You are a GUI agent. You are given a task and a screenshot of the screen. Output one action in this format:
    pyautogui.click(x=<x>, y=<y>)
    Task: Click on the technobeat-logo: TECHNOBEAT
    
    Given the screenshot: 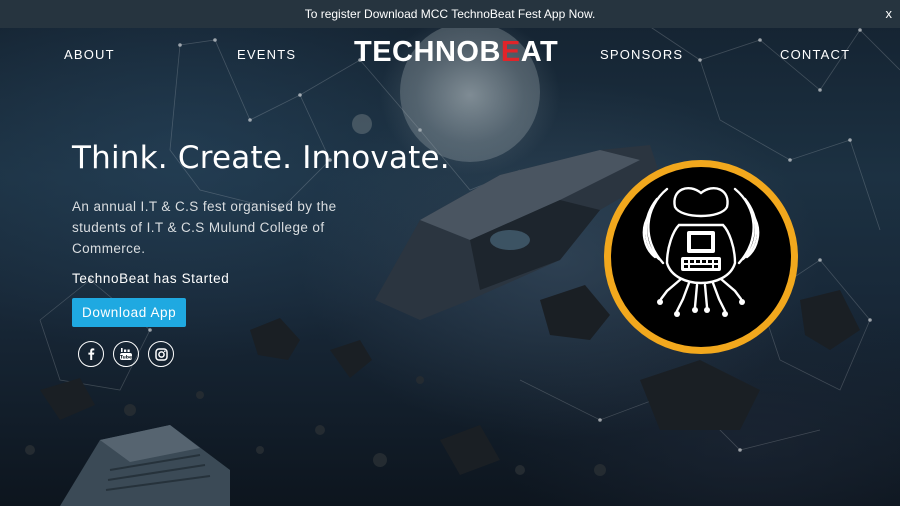 What is the action you would take?
    pyautogui.click(x=456, y=52)
    